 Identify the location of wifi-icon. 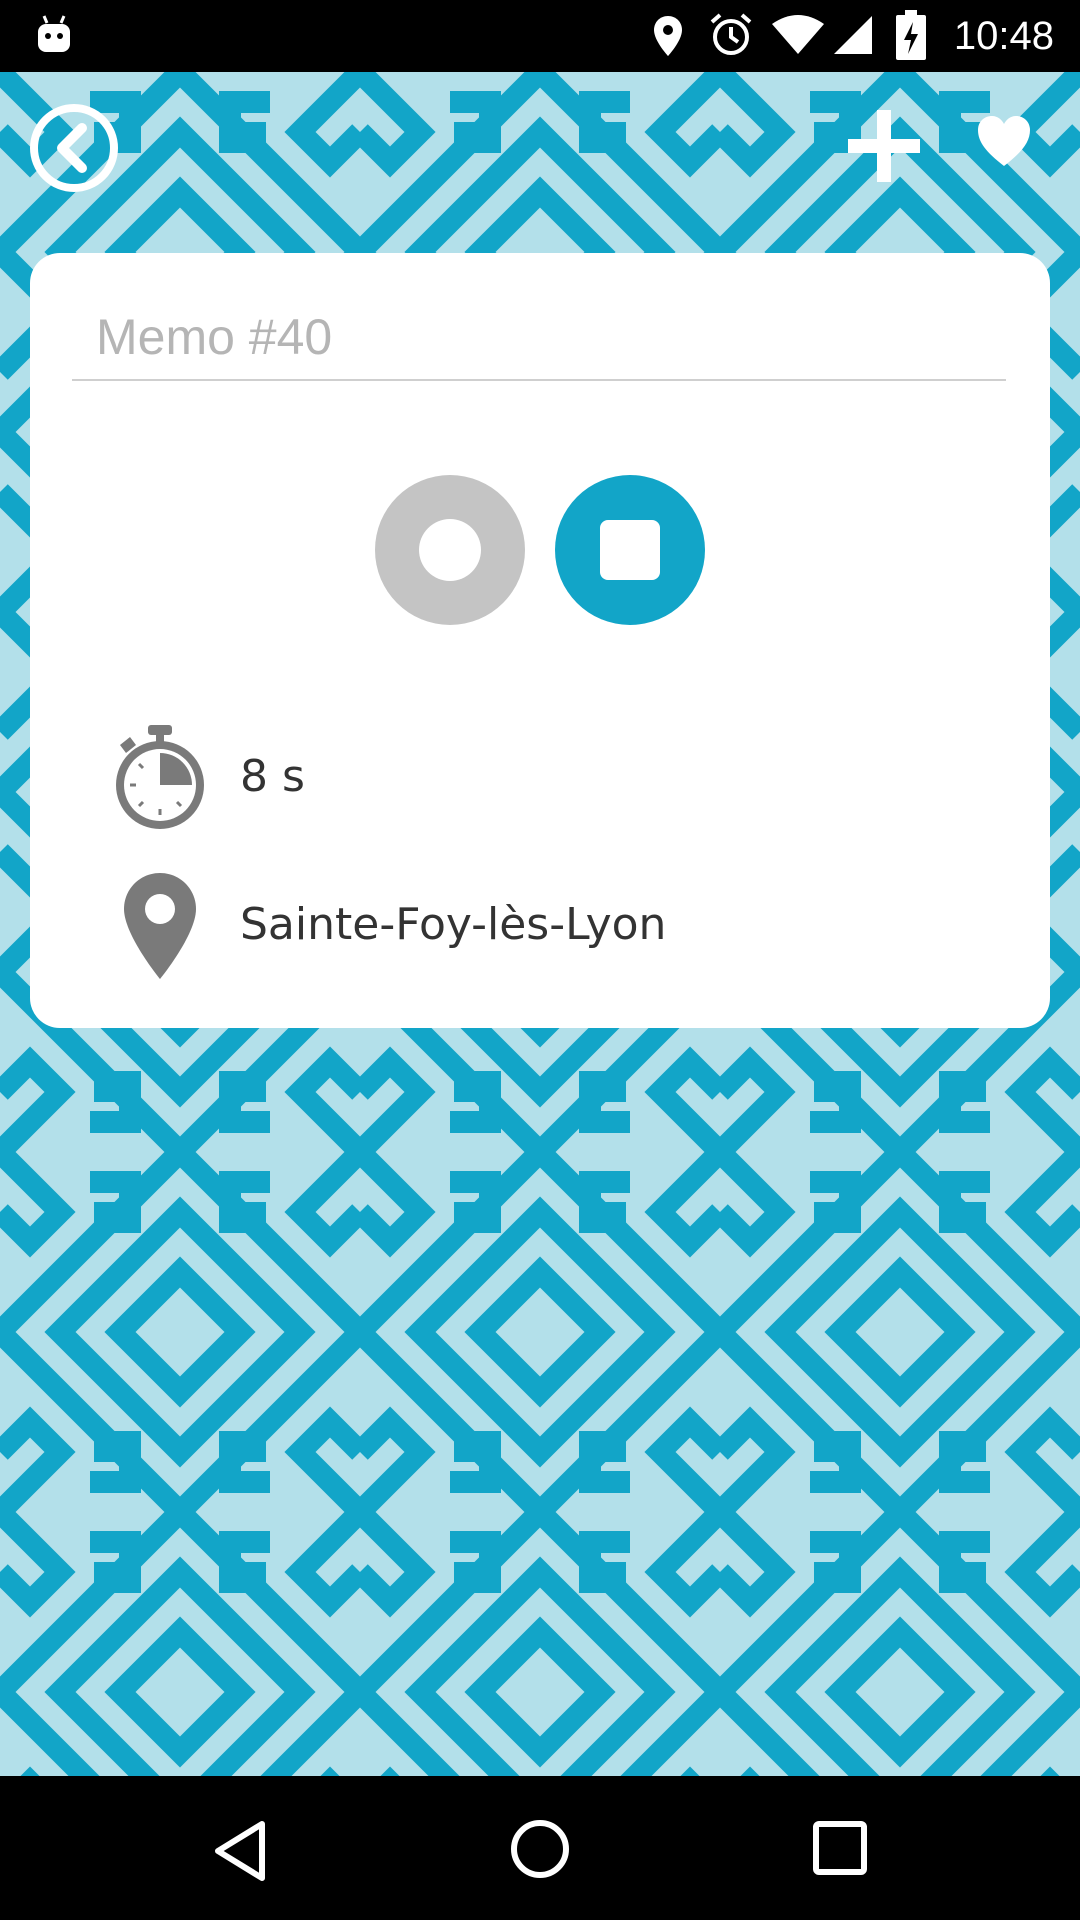
(798, 37).